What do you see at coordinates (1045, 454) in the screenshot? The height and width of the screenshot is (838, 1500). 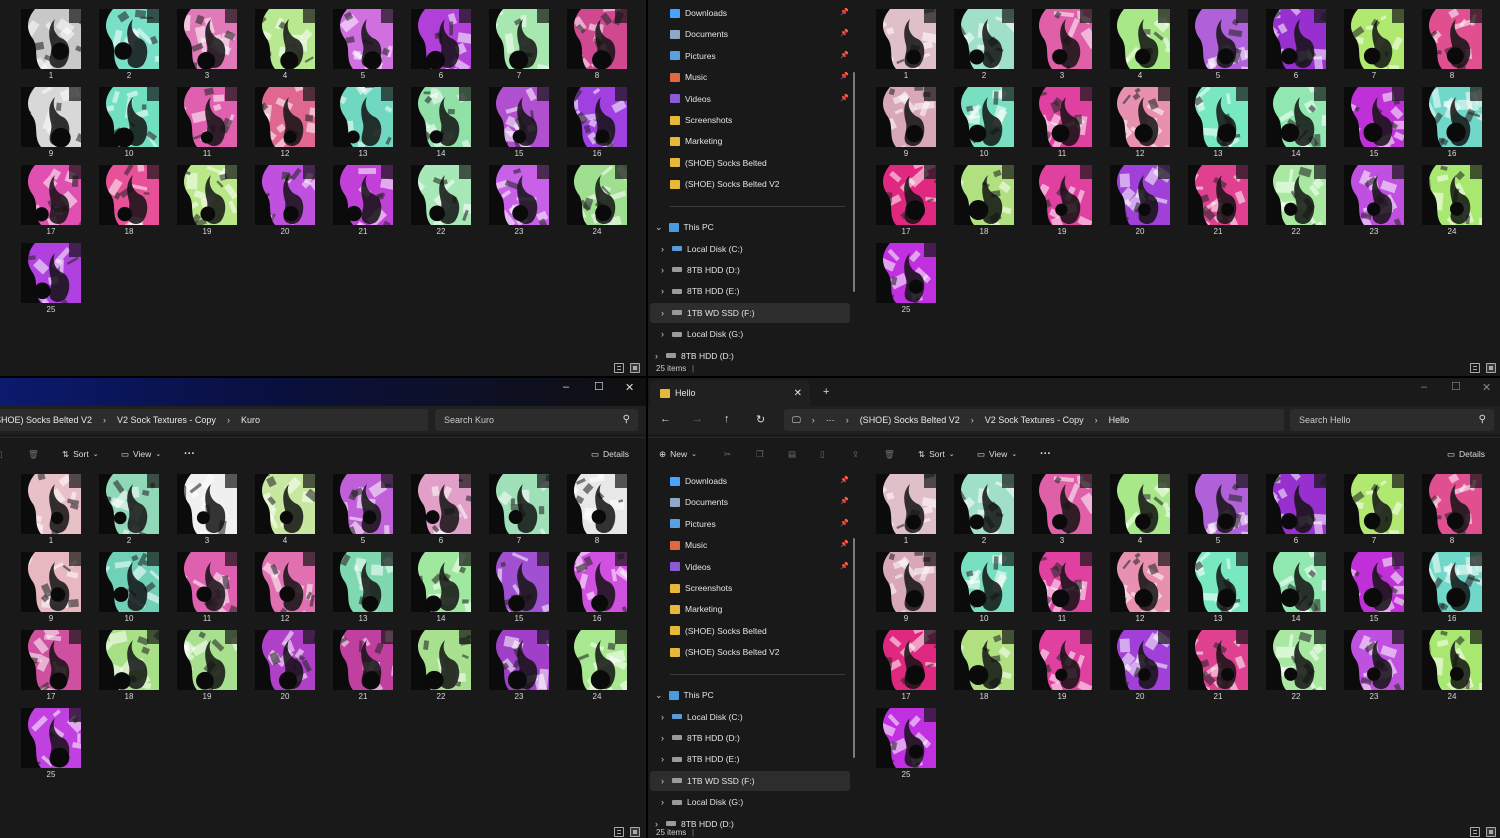 I see `more-options-button: ···` at bounding box center [1045, 454].